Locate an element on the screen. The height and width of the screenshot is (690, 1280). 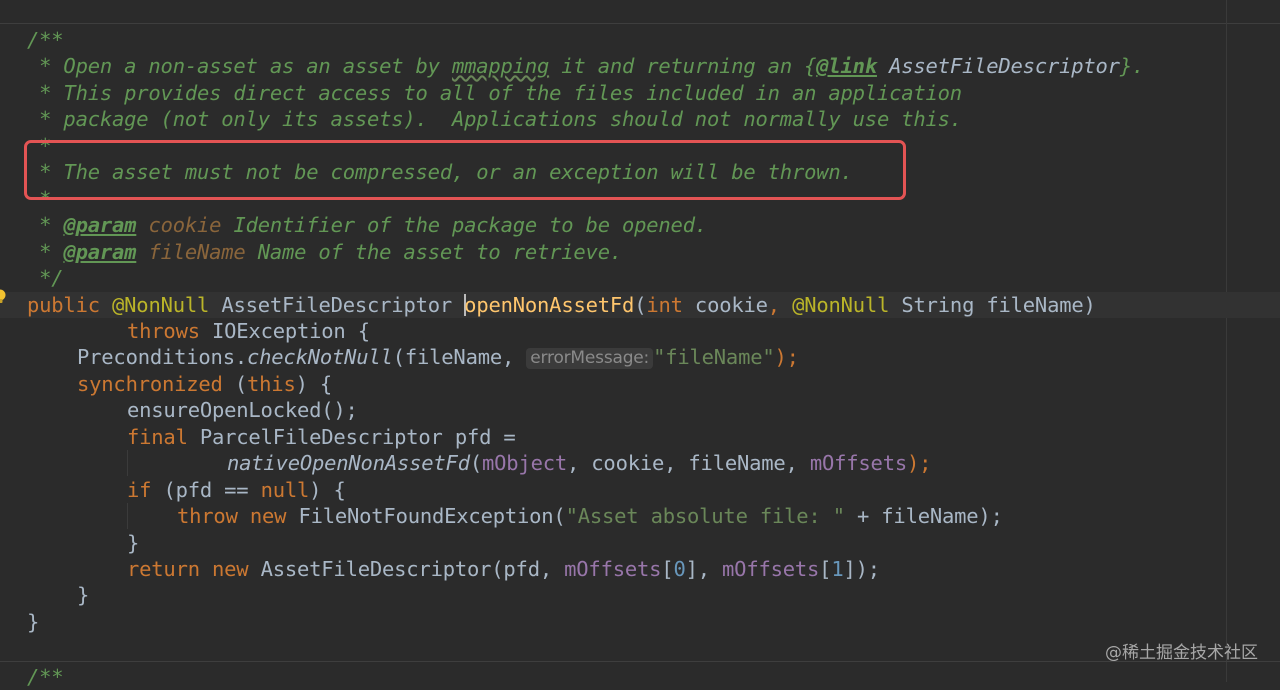
editor-bottom-divider is located at coordinates (640, 661).